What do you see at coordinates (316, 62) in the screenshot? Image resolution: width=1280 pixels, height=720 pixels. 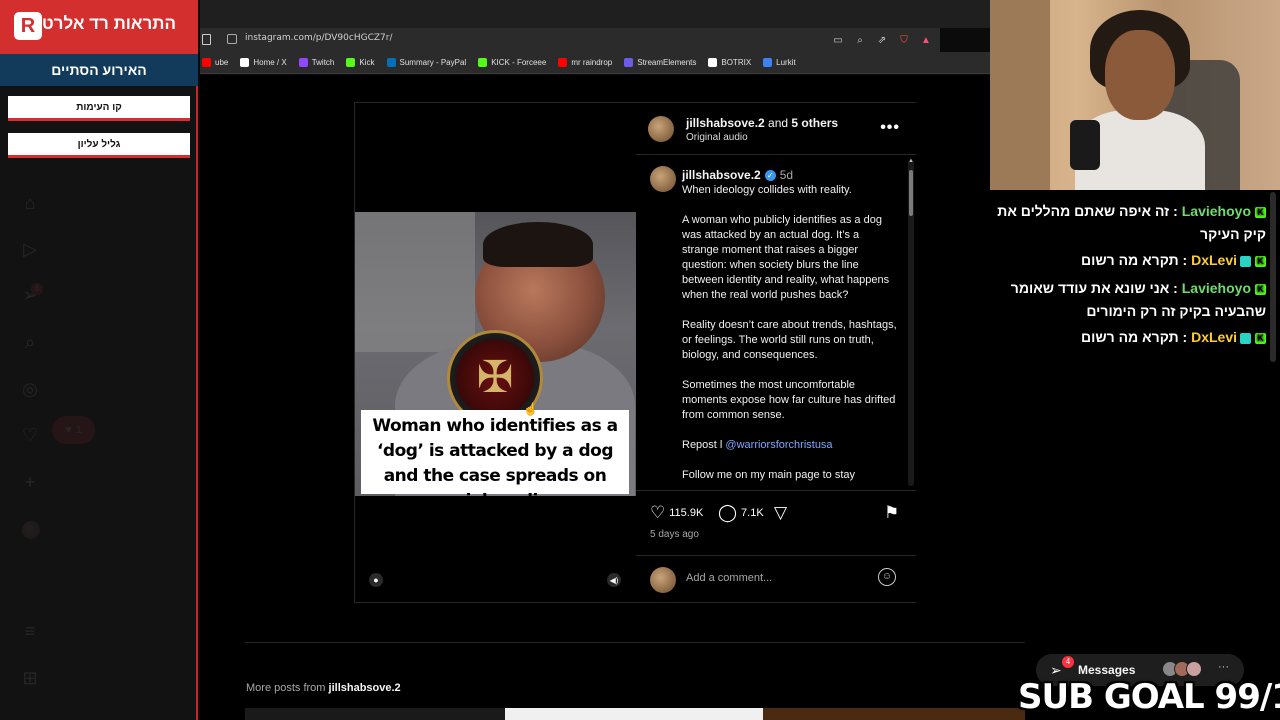 I see `bookmark-item: Twitch` at bounding box center [316, 62].